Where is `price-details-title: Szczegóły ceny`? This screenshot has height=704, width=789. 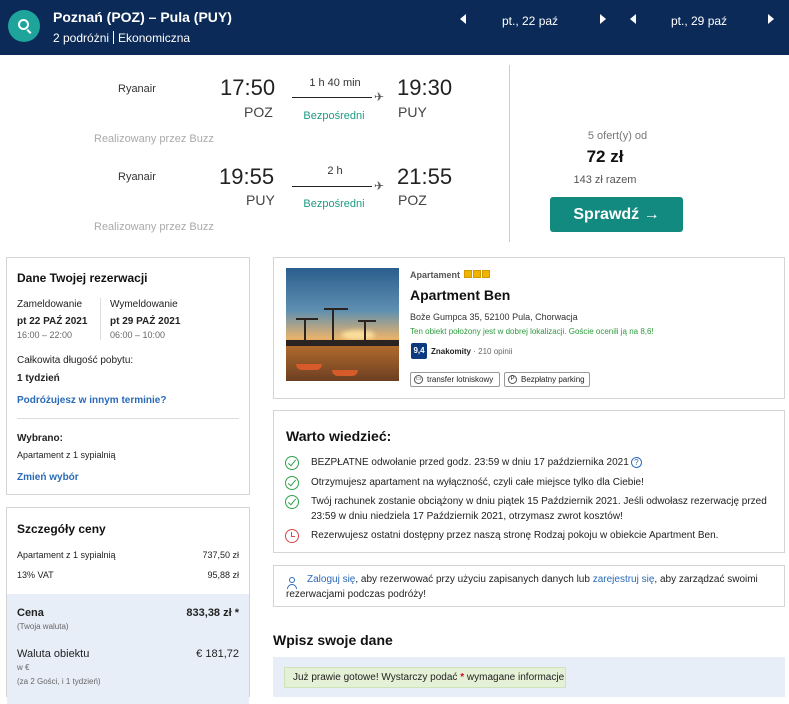
price-details-title: Szczegóły ceny is located at coordinates (61, 529).